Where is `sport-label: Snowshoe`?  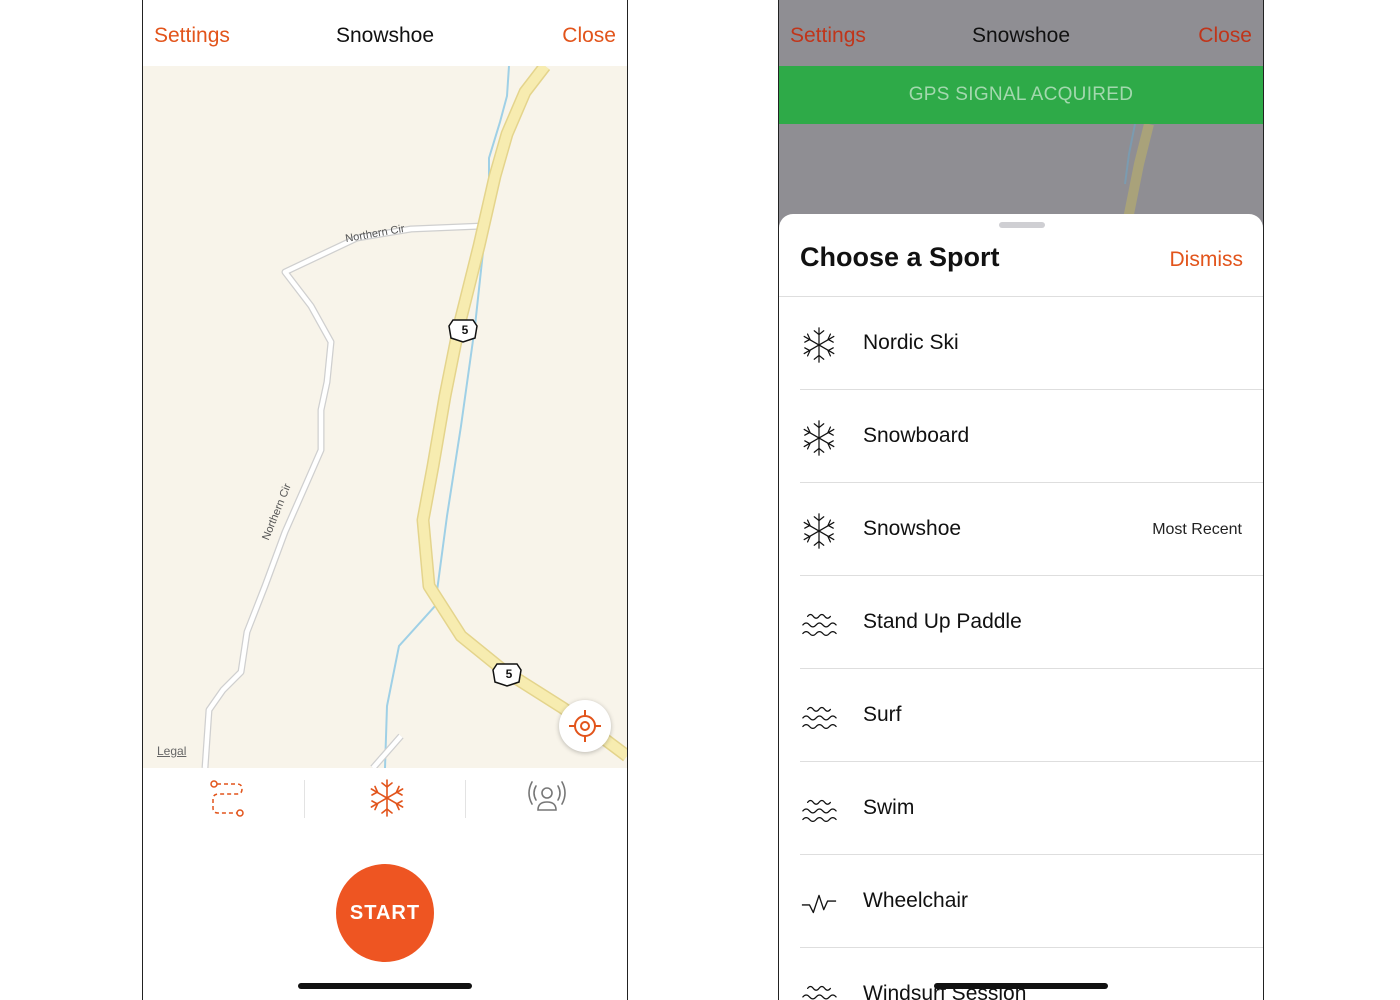
sport-label: Snowshoe is located at coordinates (912, 528).